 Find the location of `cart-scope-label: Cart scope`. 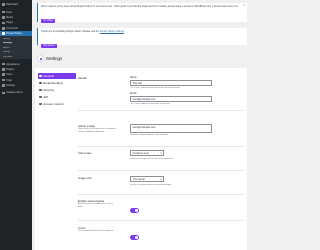

cart-scope-label: Cart scope is located at coordinates (85, 153).